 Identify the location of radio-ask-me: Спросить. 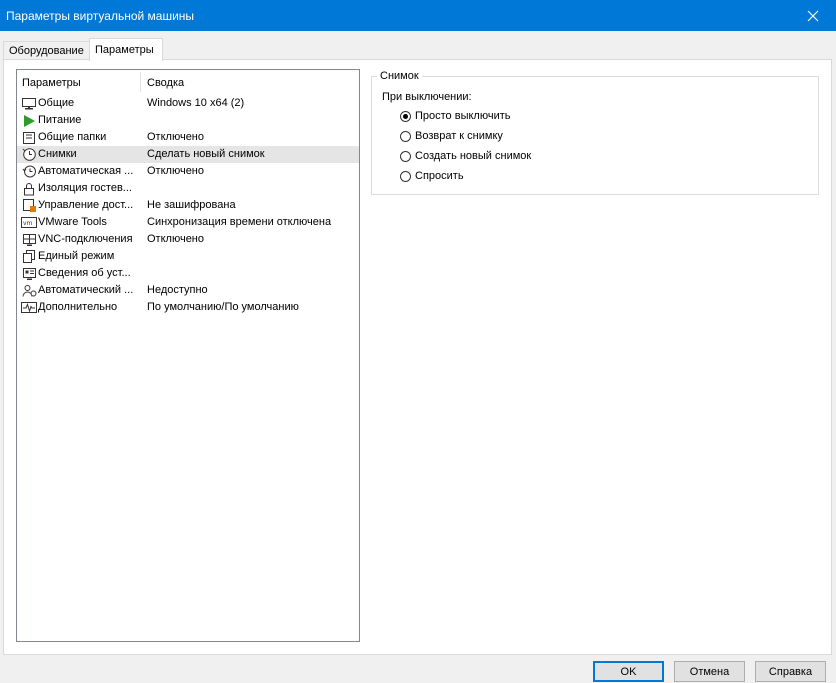
(432, 176).